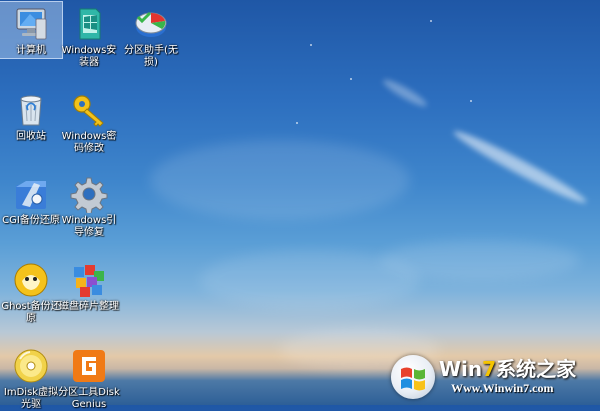 The width and height of the screenshot is (600, 411). I want to click on icon-label: 磁盘碎片整理, so click(89, 306).